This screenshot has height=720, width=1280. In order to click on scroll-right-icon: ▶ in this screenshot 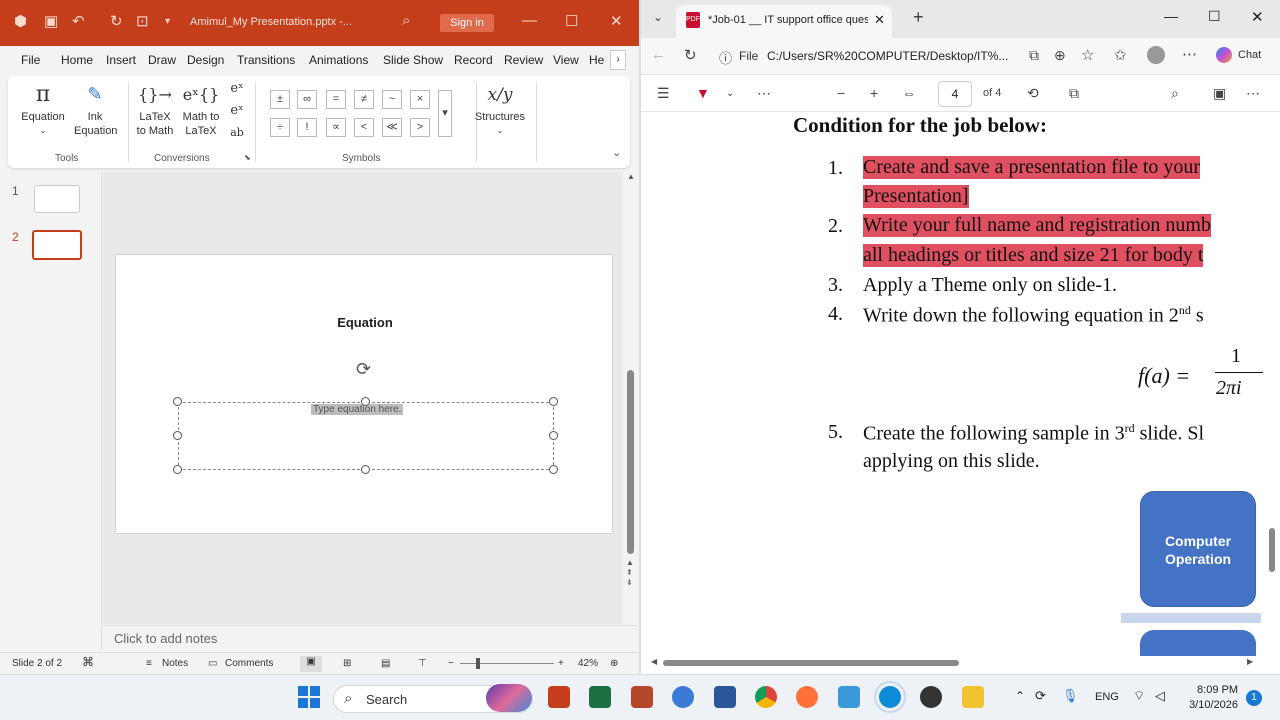, I will do `click(1250, 661)`.